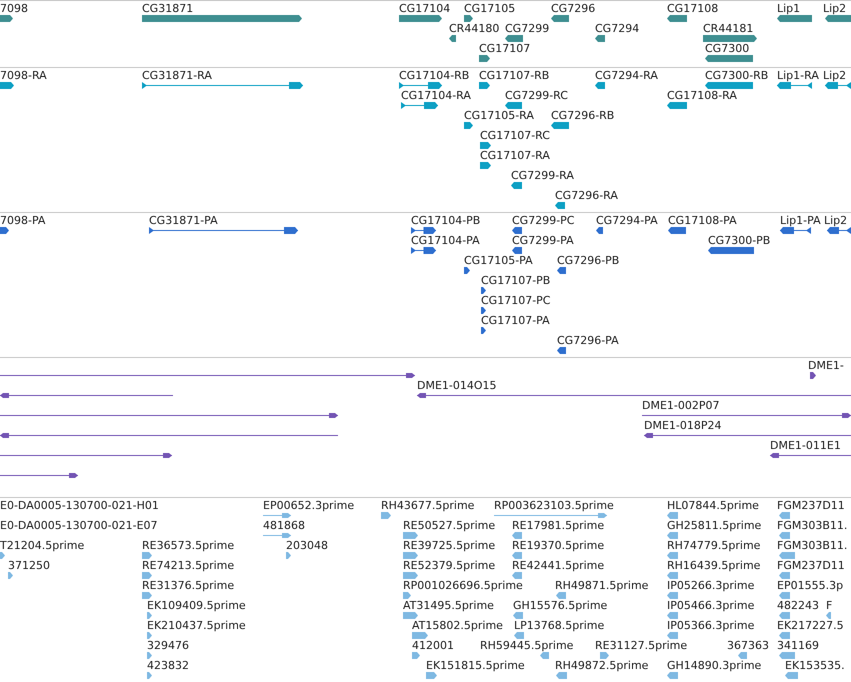 The width and height of the screenshot is (851, 682). I want to click on feature-label: CG17107-RB, so click(514, 75).